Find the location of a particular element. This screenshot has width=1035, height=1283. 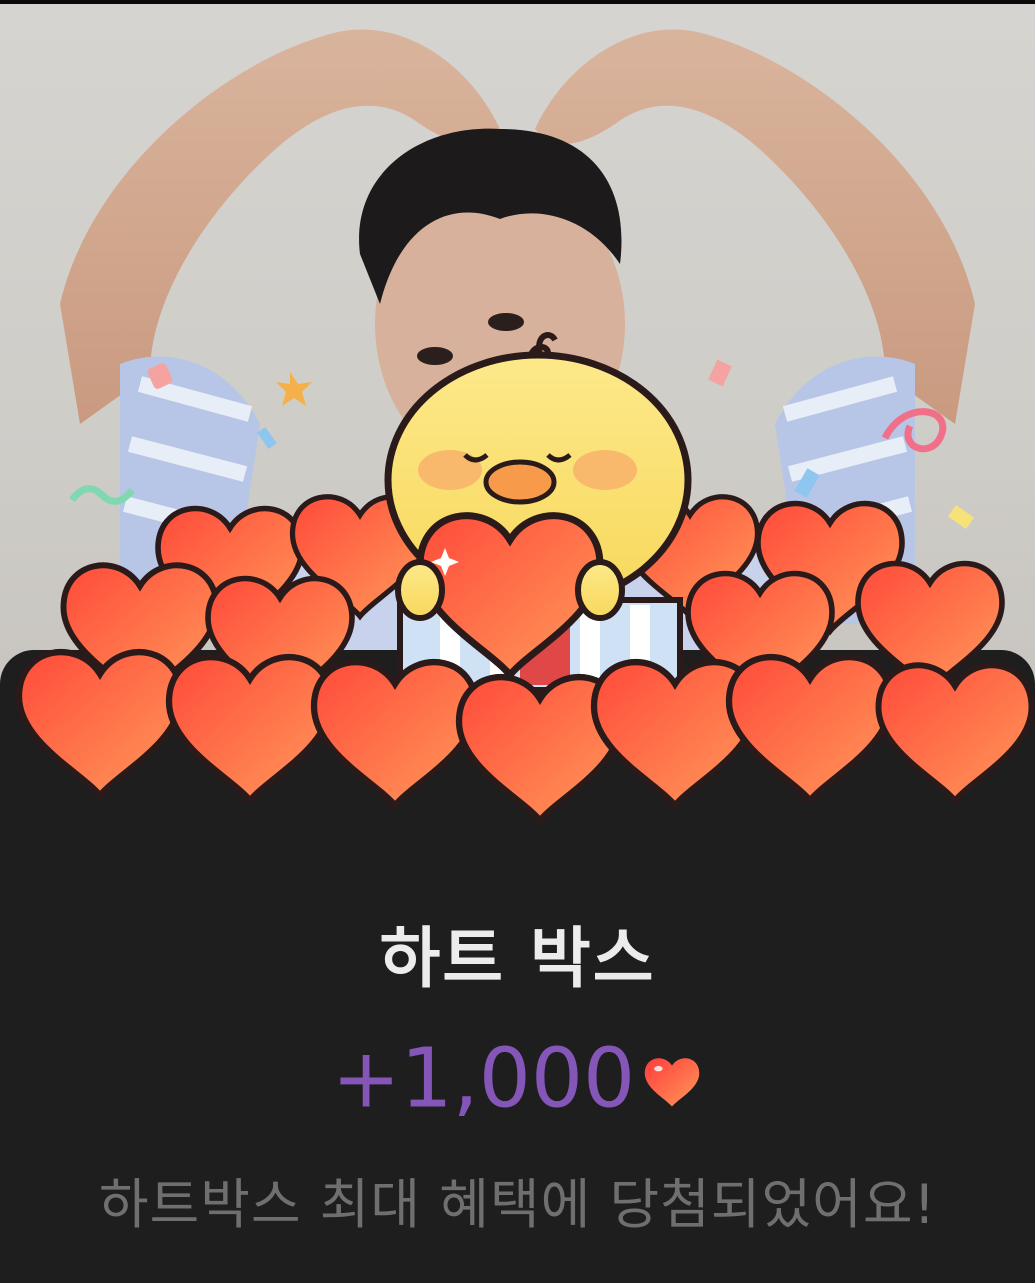

reward-title: 하트 박스 is located at coordinates (517, 958).